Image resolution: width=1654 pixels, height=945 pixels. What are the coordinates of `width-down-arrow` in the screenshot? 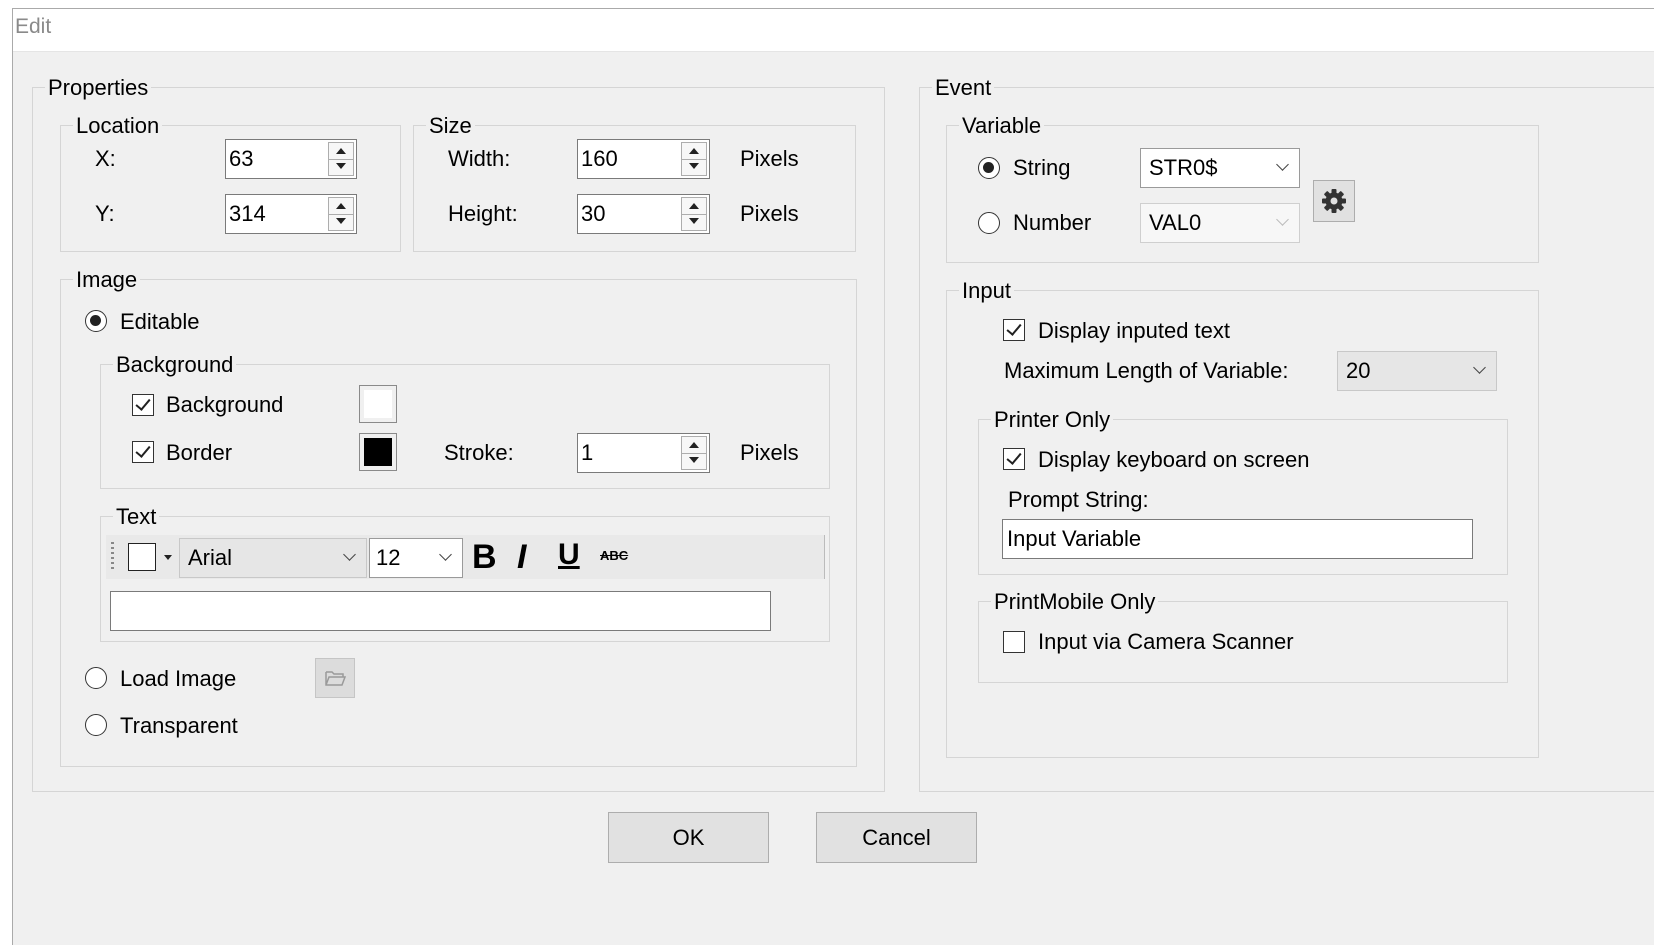 It's located at (694, 167).